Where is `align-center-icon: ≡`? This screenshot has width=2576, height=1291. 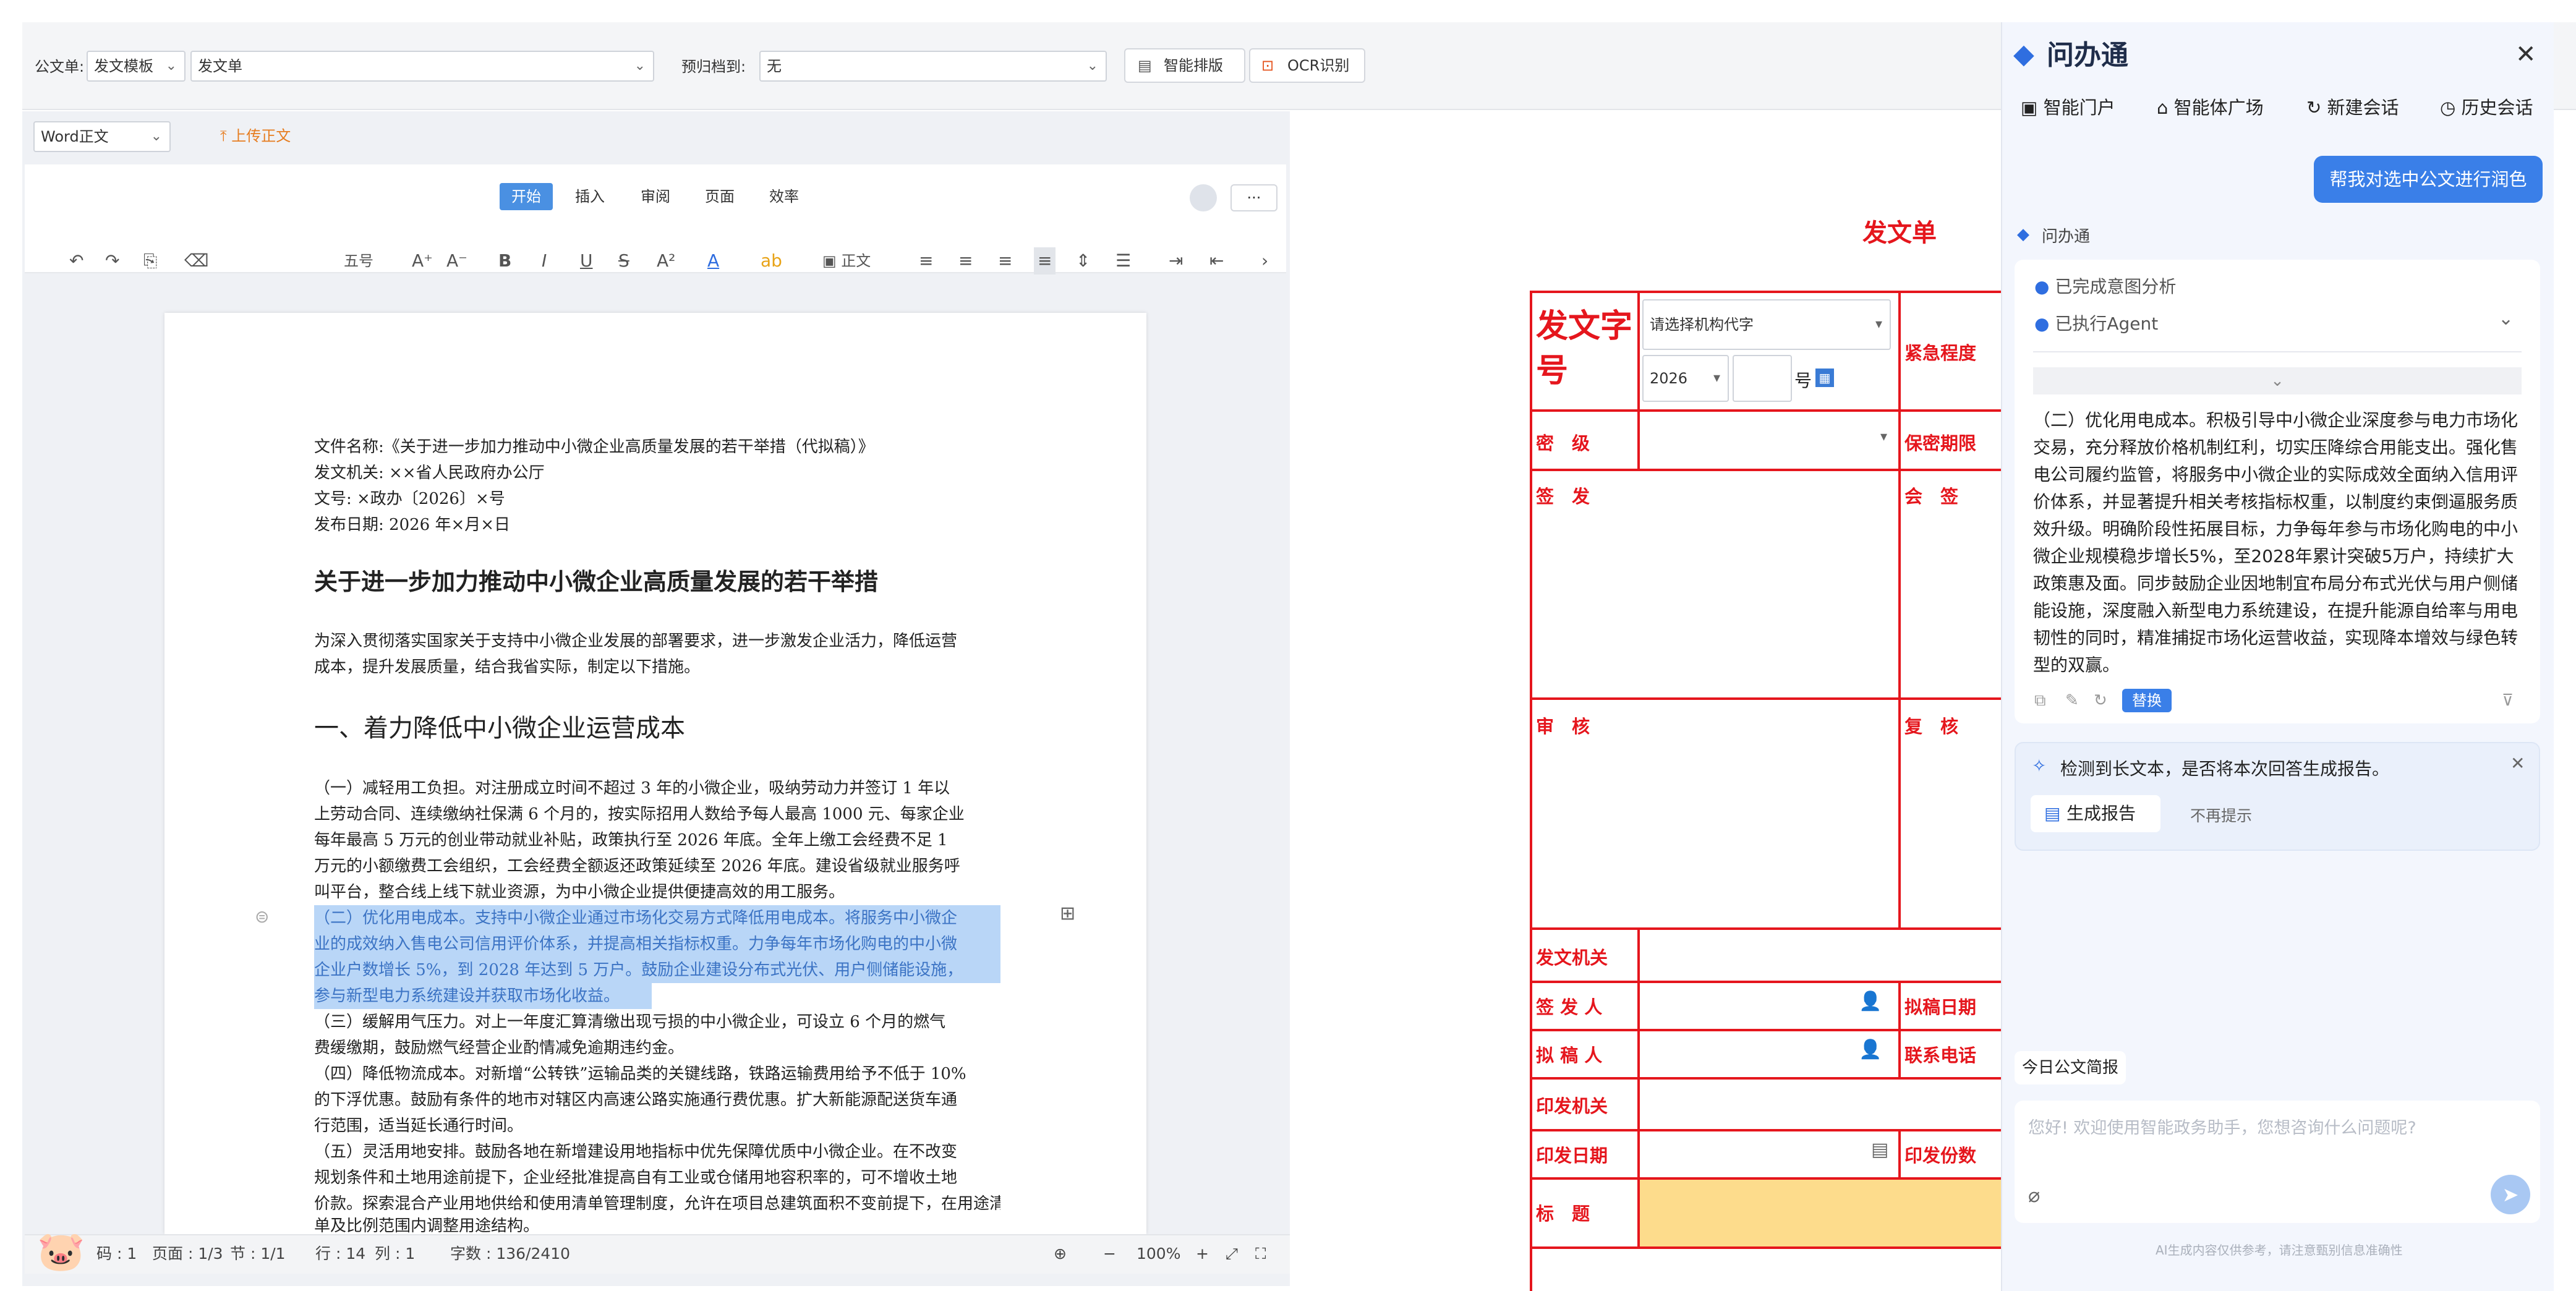
align-center-icon: ≡ is located at coordinates (965, 261).